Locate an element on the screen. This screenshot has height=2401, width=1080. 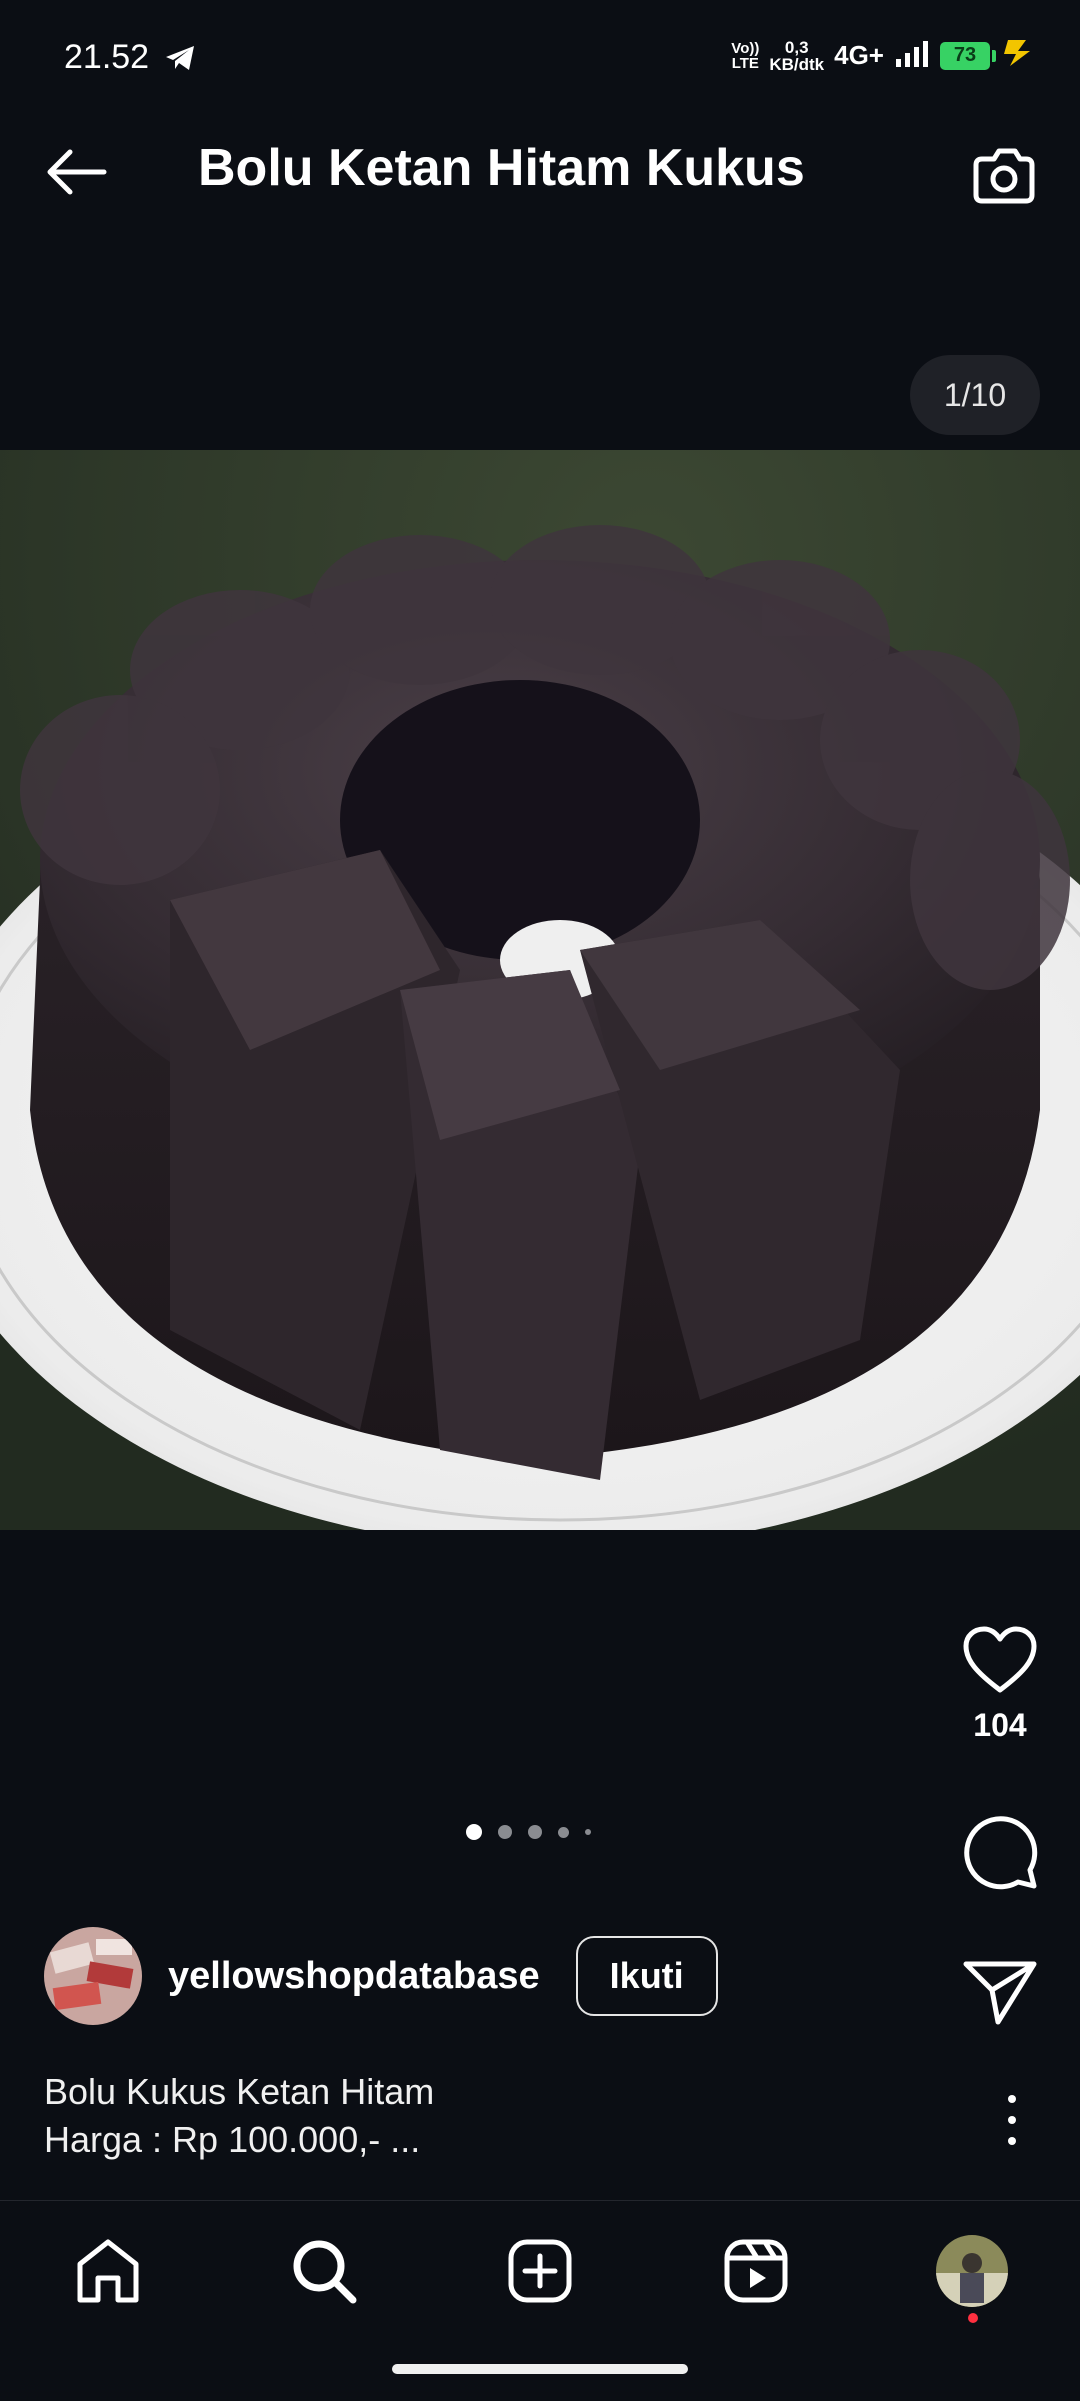
telegram-icon is located at coordinates (180, 60).